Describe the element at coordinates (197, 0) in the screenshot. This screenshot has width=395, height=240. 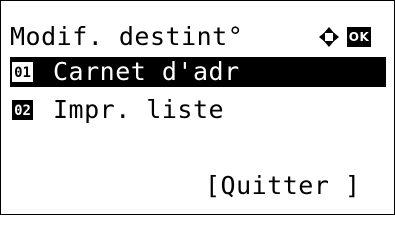
I see `frame-top-border` at that location.